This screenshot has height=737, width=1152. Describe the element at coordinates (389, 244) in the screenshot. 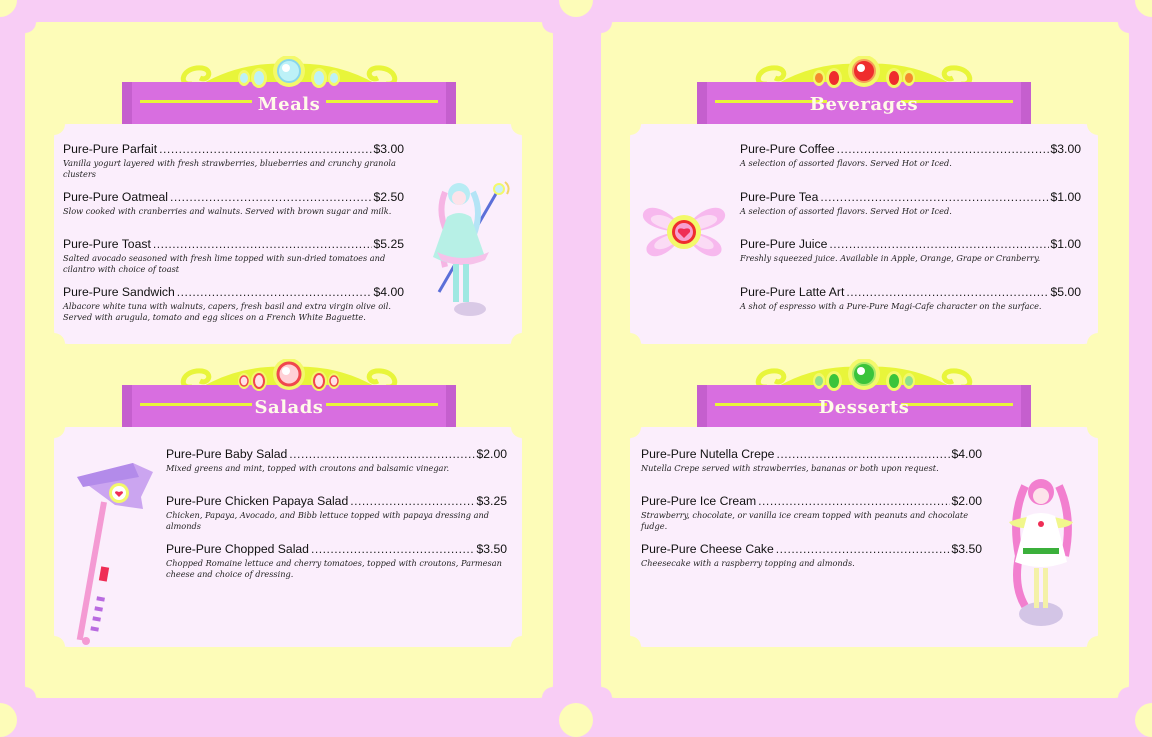

I see `item-price: $5.25` at that location.